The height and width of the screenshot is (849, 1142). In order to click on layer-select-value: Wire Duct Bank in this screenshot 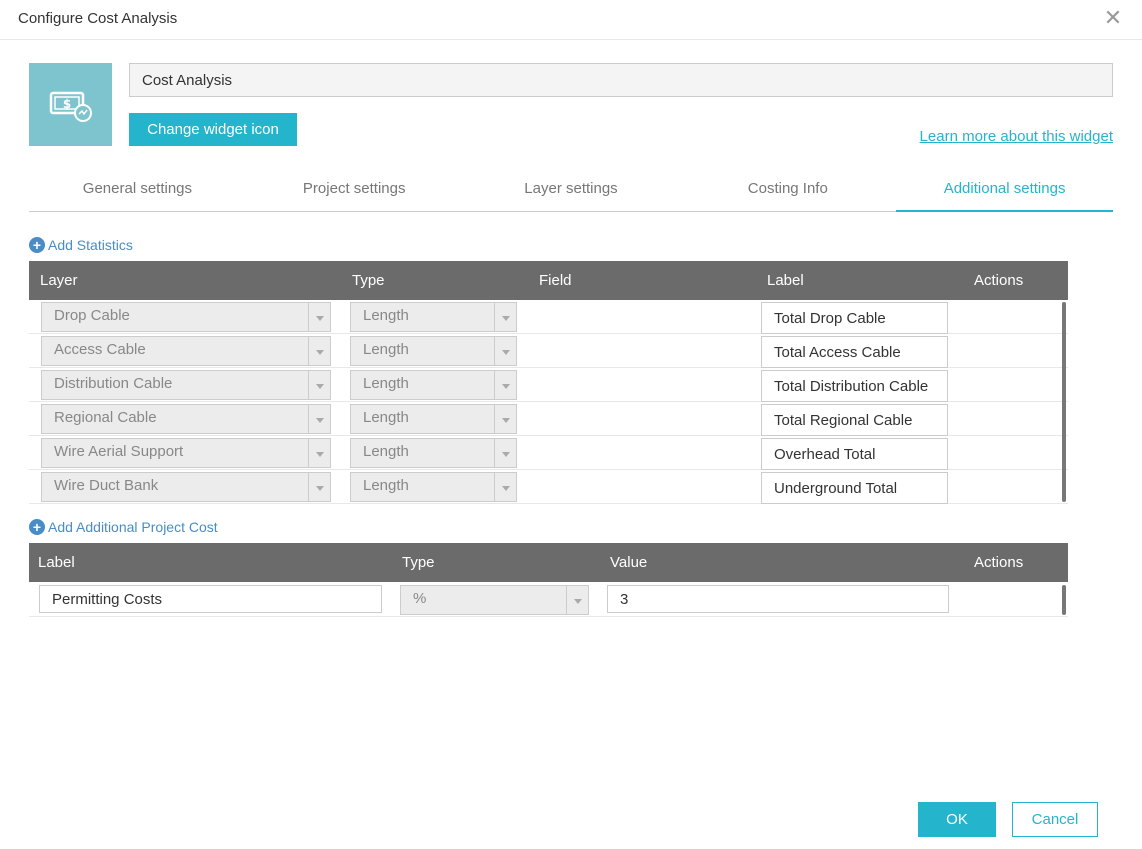, I will do `click(106, 485)`.